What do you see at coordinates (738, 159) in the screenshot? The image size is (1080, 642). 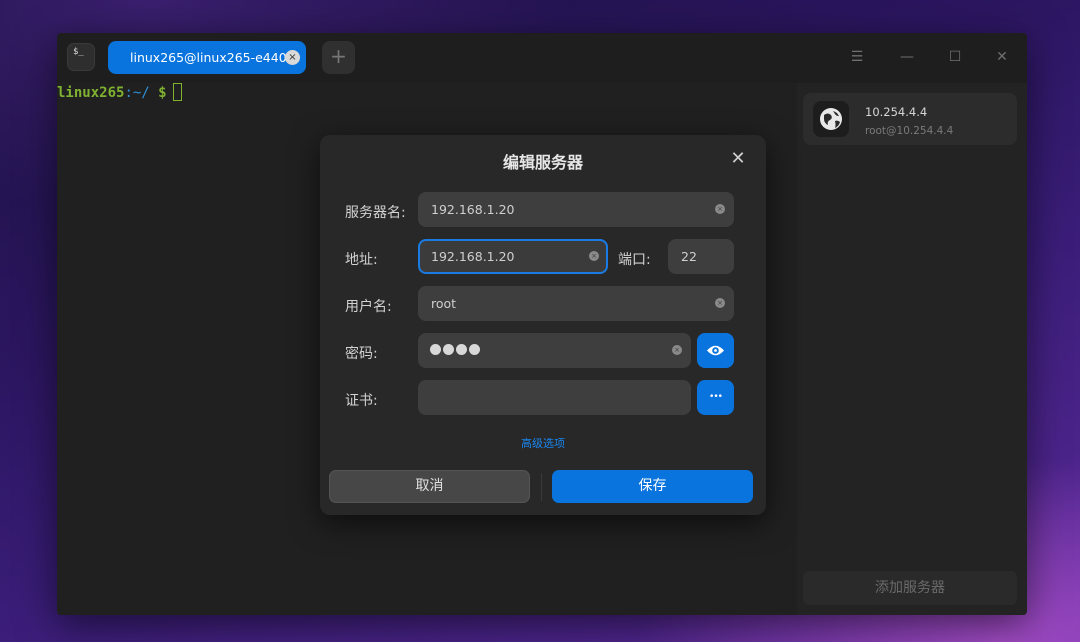 I see `close-icon: ✕` at bounding box center [738, 159].